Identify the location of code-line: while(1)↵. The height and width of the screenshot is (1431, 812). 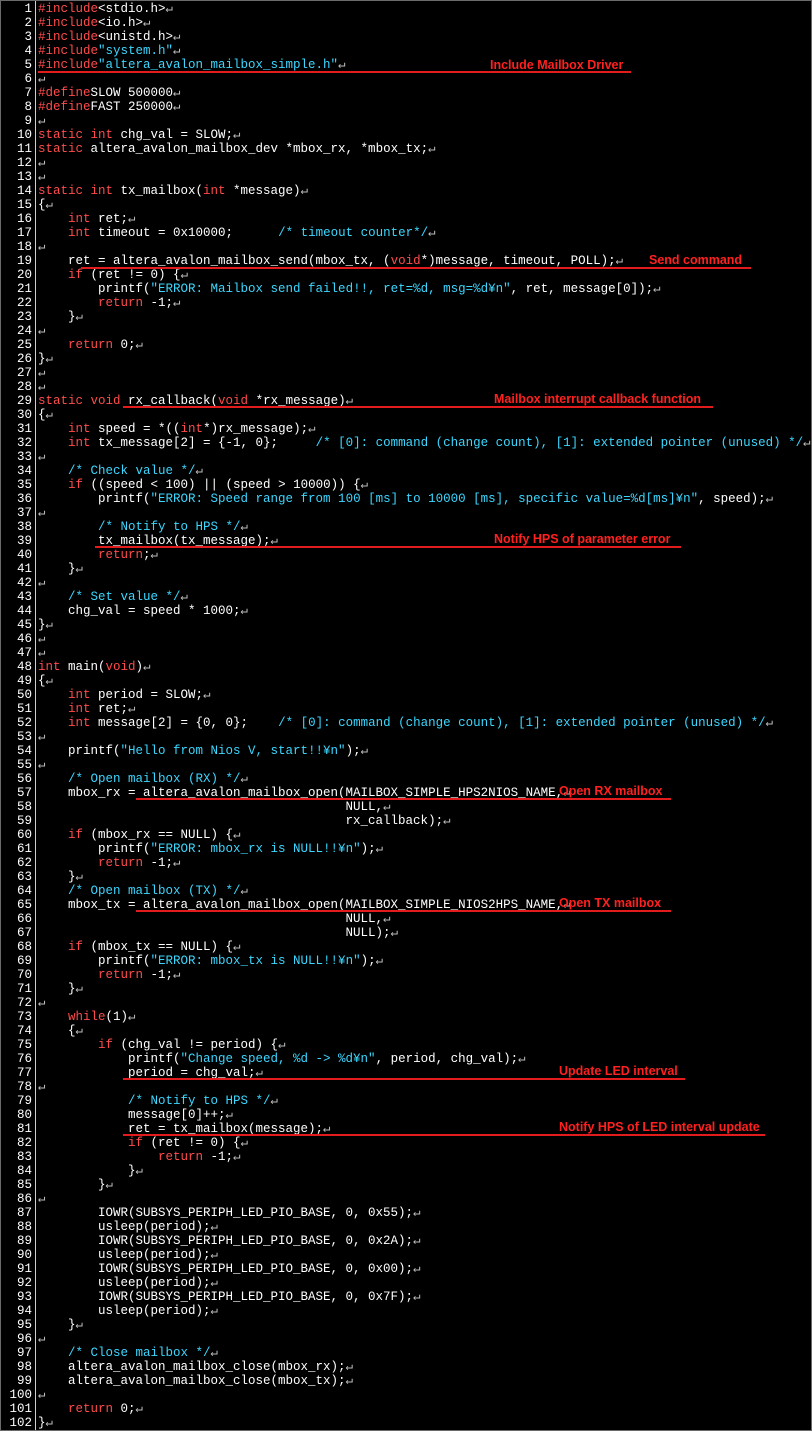
(87, 1017).